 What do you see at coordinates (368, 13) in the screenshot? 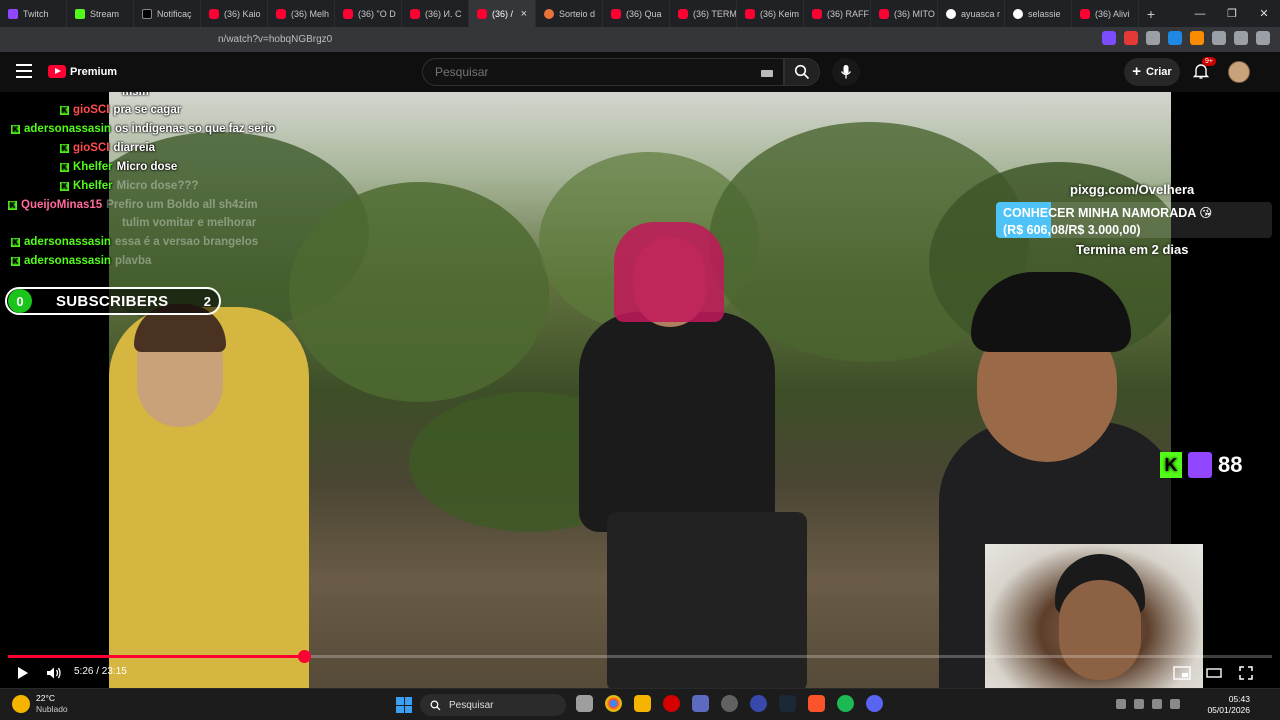
I see `browser-tab: (36) "O D` at bounding box center [368, 13].